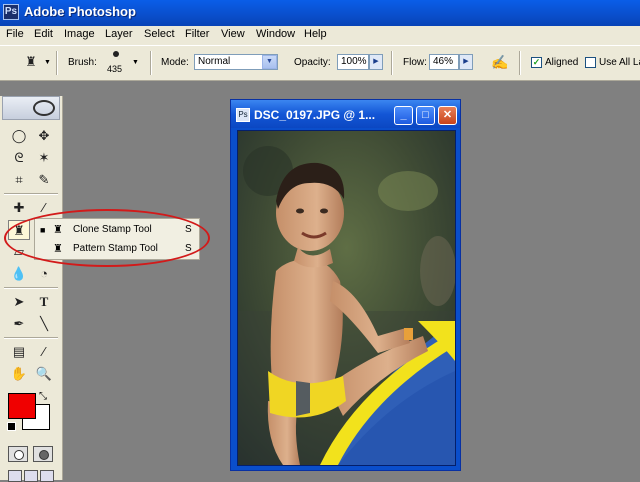 The height and width of the screenshot is (482, 640). What do you see at coordinates (43, 34) in the screenshot?
I see `menu-edit: Edit` at bounding box center [43, 34].